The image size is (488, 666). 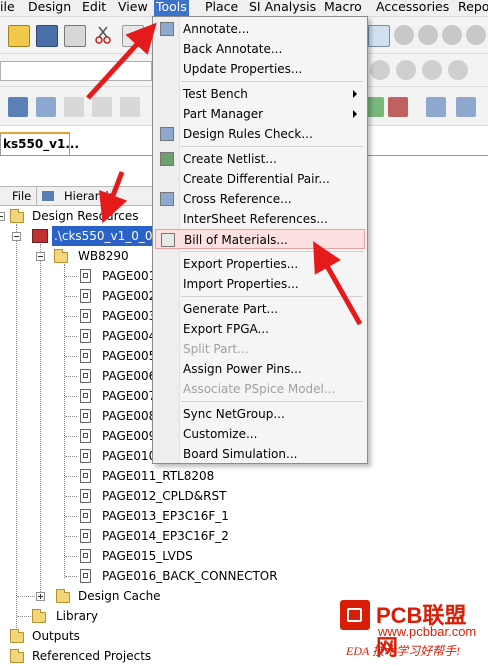 What do you see at coordinates (80, 216) in the screenshot?
I see `tree-design-resources: Design Resources` at bounding box center [80, 216].